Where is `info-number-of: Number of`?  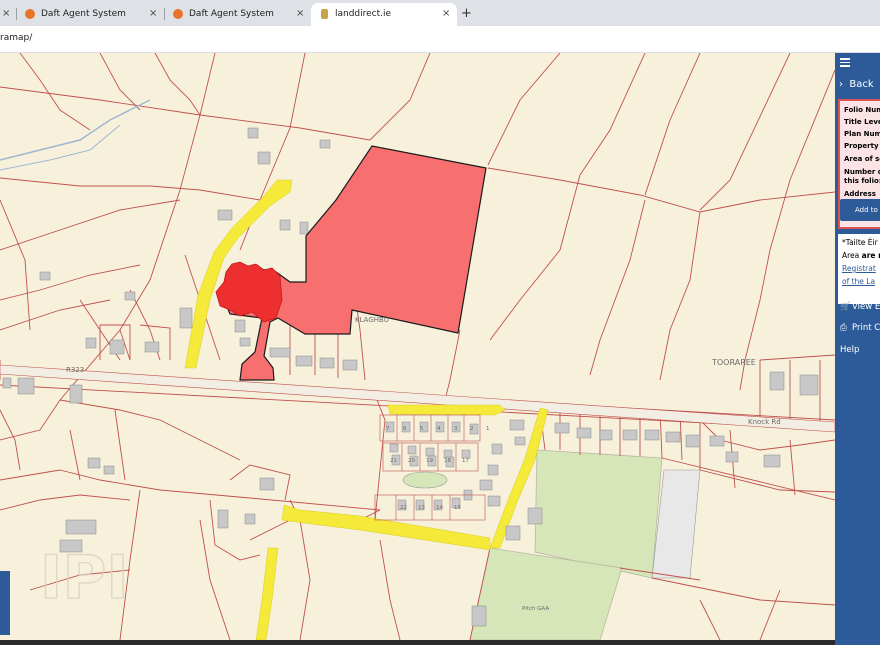
info-number-of: Number of is located at coordinates (862, 172).